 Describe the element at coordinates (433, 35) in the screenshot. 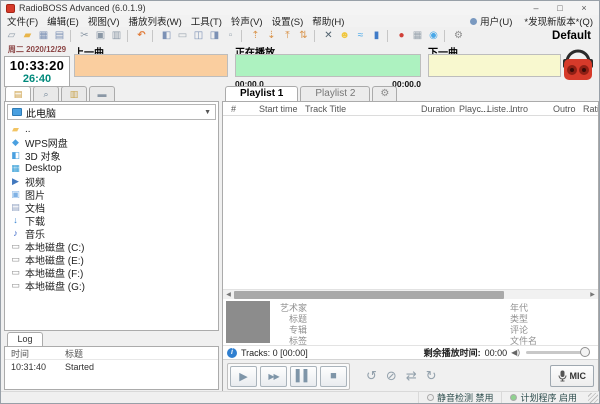

I see `cast-icon: ◉` at that location.